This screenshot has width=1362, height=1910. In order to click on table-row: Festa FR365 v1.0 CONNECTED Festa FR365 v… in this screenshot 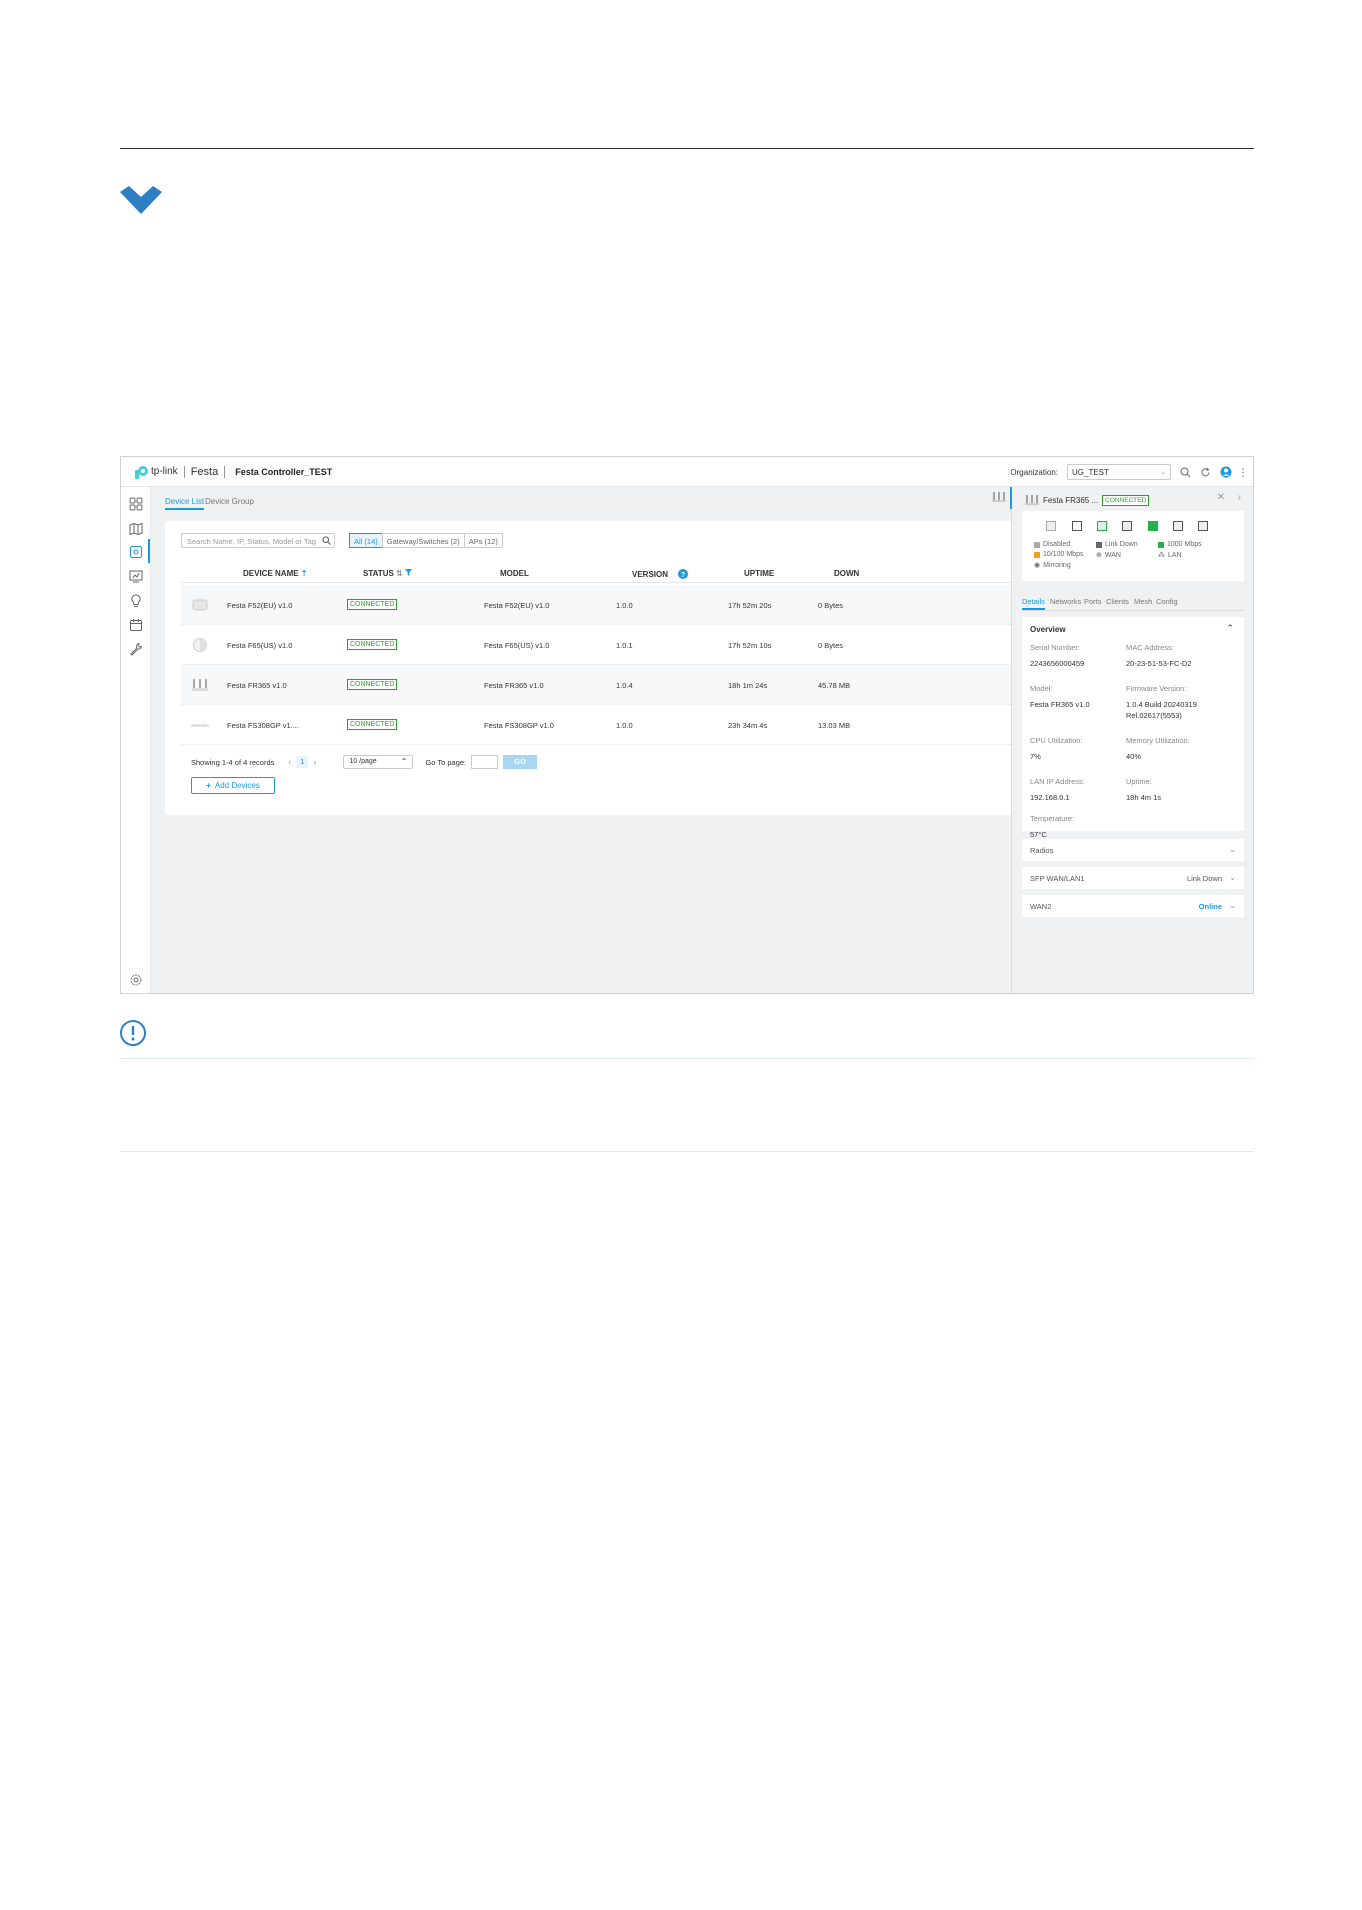, I will do `click(599, 685)`.